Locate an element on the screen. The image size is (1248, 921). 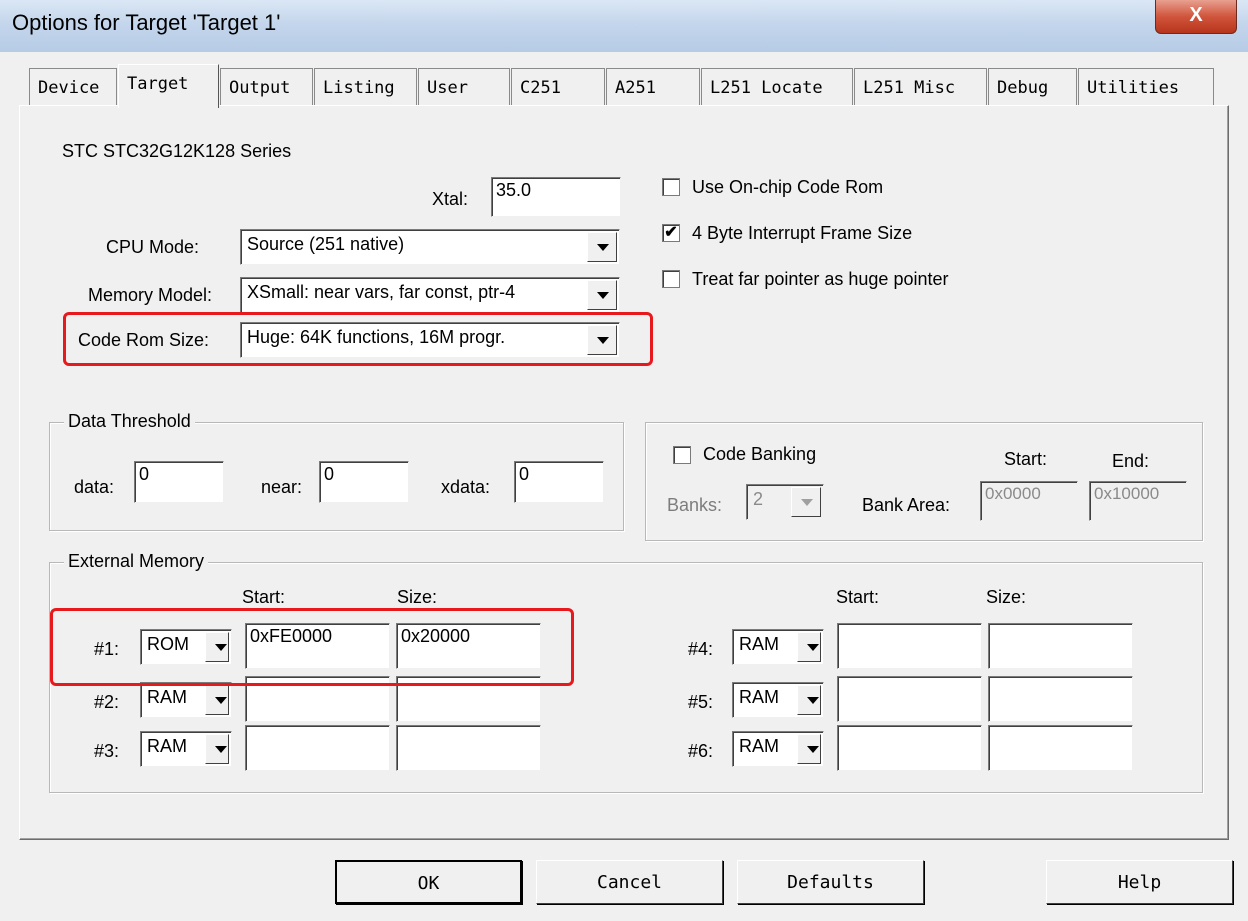
code-banking-checkbox is located at coordinates (682, 455).